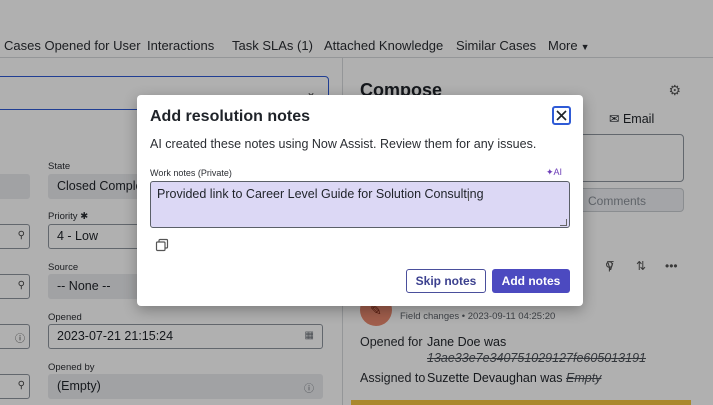 Image resolution: width=713 pixels, height=405 pixels. I want to click on close-button, so click(561, 115).